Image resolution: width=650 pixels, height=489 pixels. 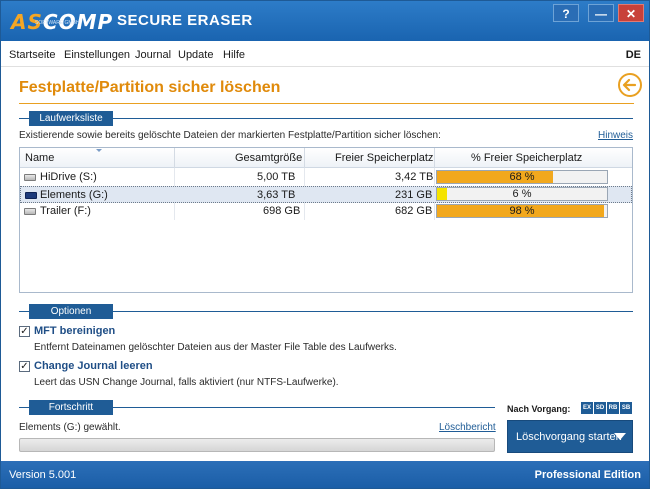 What do you see at coordinates (32, 55) in the screenshot?
I see `menu-item-startseite: Startseite` at bounding box center [32, 55].